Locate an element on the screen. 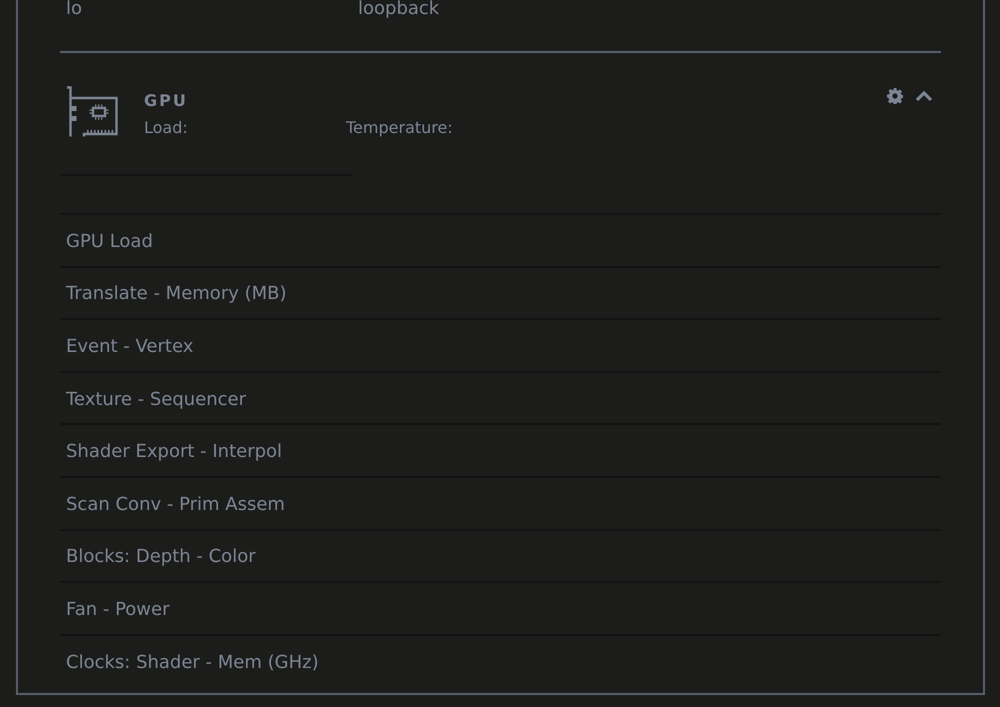  metric-row: Blocks: Depth - Color is located at coordinates (500, 555).